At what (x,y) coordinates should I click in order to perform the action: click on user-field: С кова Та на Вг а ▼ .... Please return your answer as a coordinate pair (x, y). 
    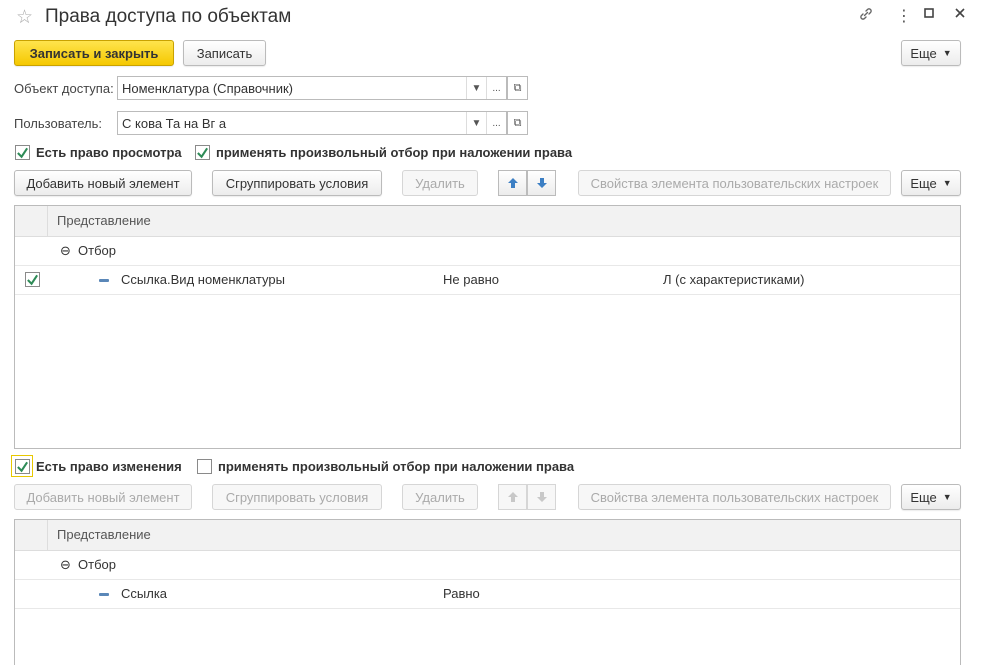
    Looking at the image, I should click on (312, 123).